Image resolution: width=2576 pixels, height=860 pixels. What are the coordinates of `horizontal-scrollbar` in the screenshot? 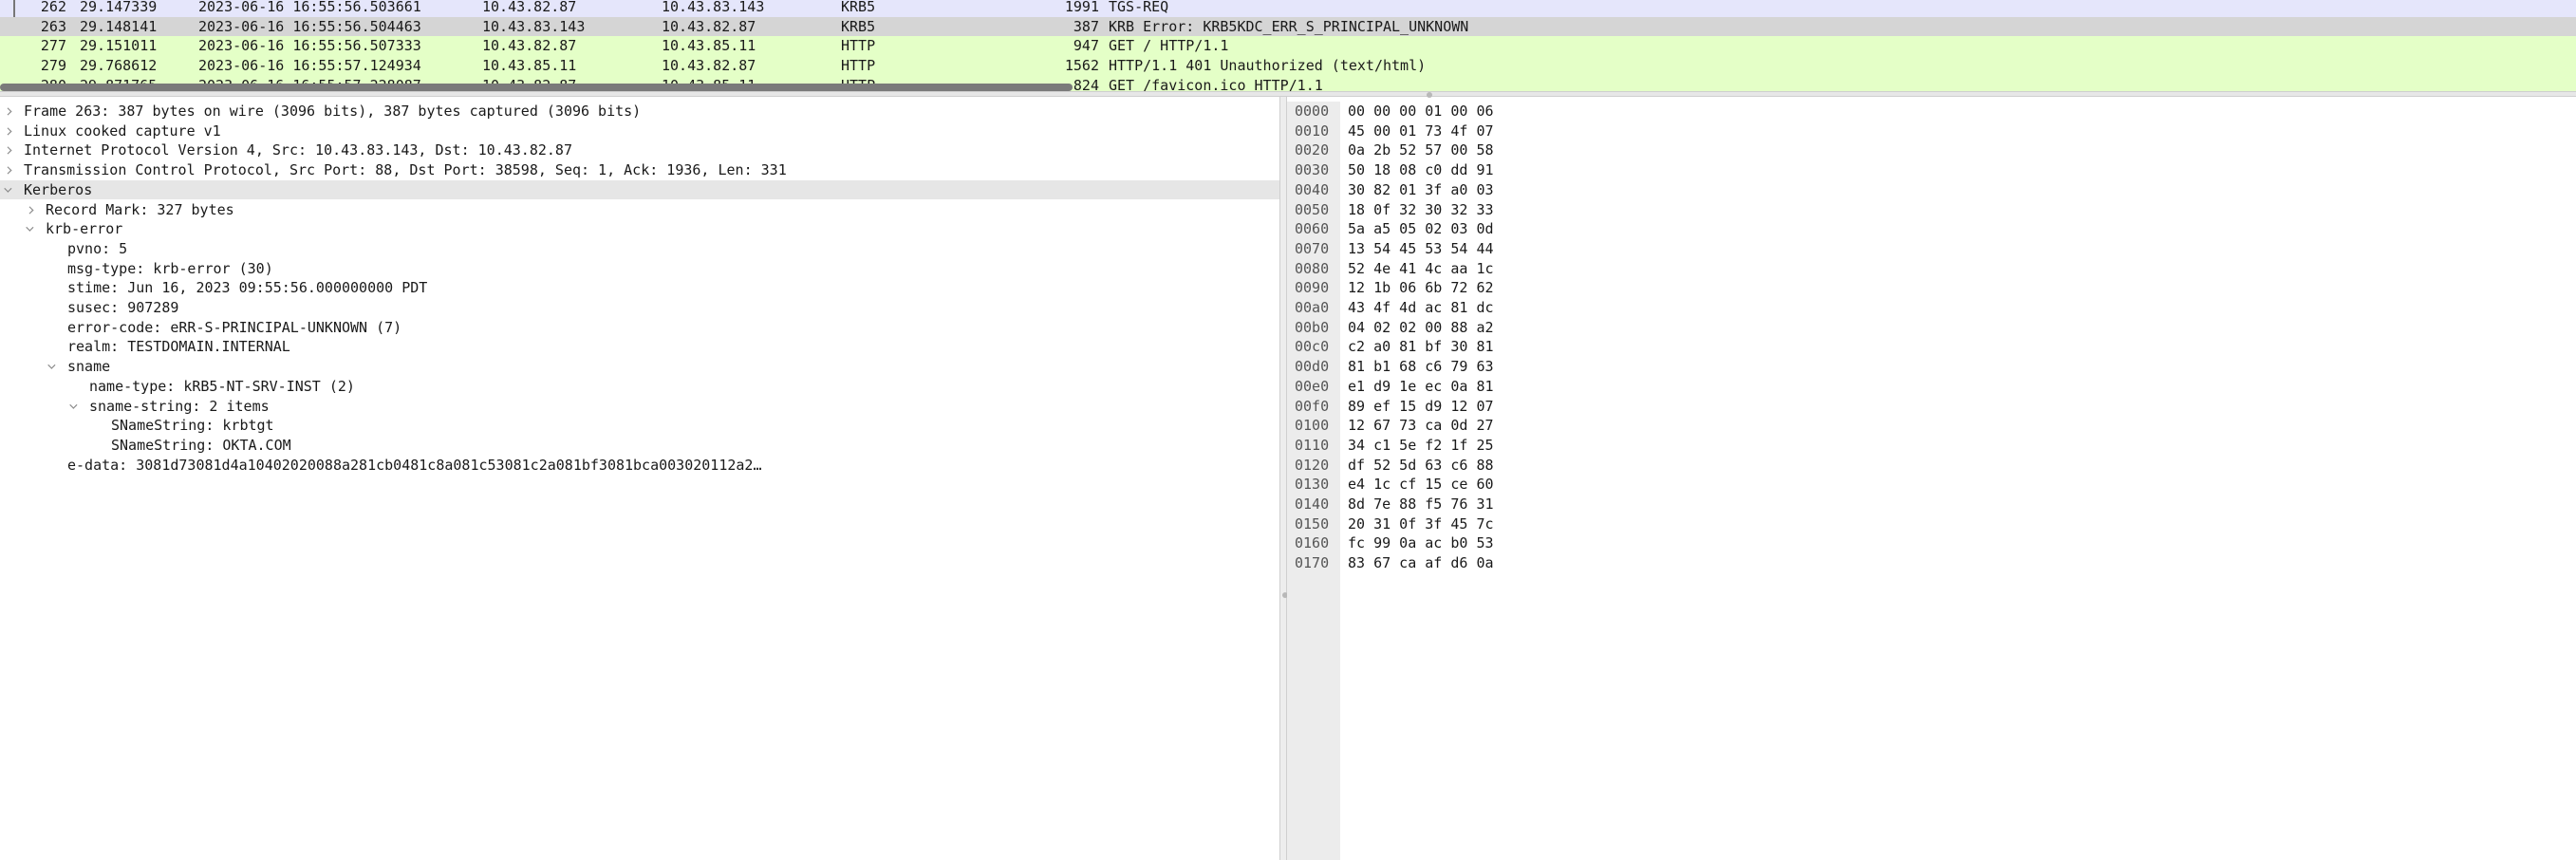 It's located at (536, 87).